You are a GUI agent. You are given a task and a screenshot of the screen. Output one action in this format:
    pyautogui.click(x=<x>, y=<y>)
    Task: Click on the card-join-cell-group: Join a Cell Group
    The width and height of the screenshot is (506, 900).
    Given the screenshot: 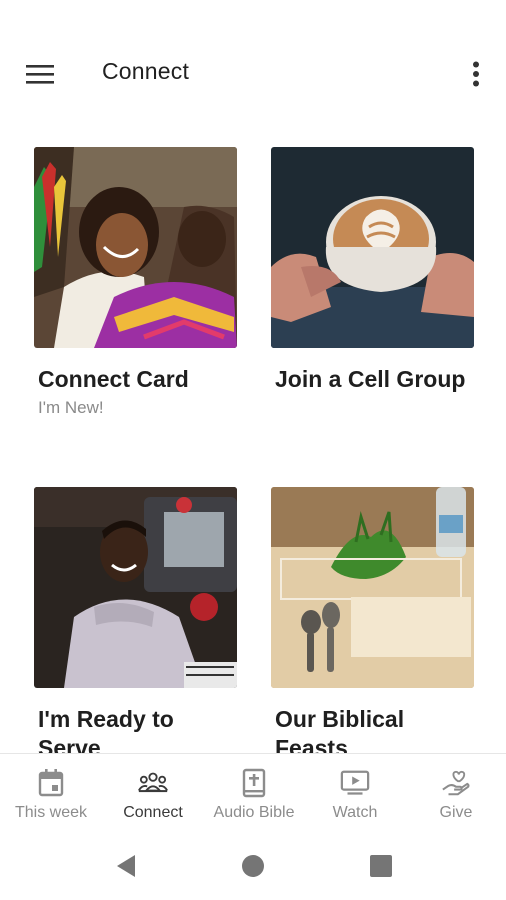 What is the action you would take?
    pyautogui.click(x=372, y=272)
    